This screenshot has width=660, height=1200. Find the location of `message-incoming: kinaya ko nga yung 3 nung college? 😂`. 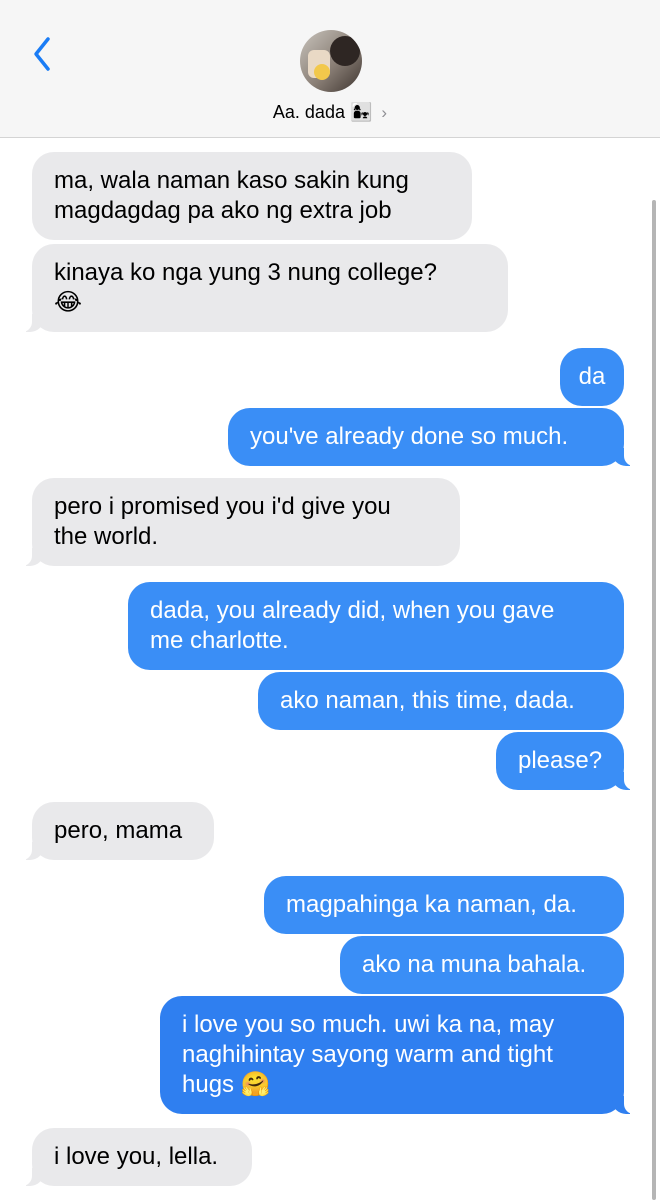

message-incoming: kinaya ko nga yung 3 nung college? 😂 is located at coordinates (263, 288).